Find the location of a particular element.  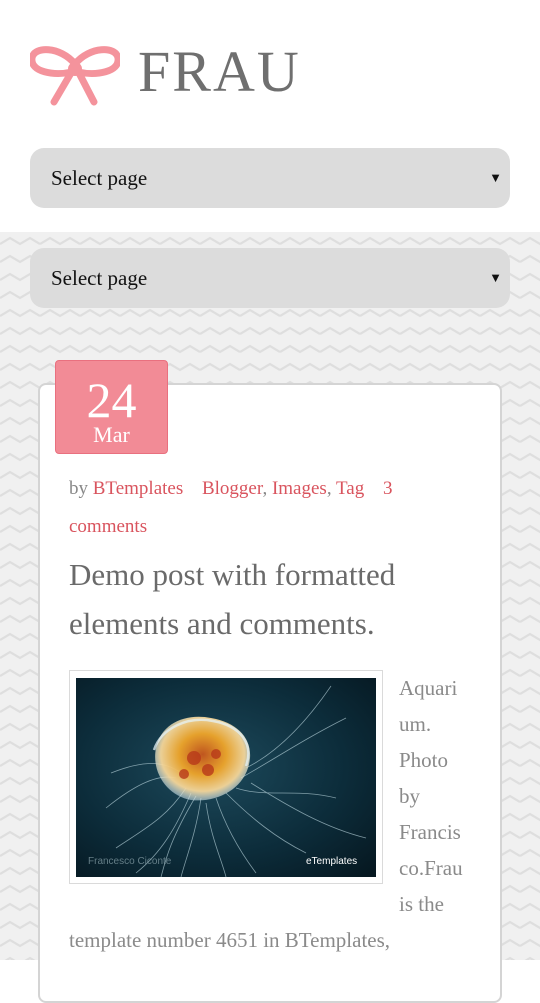

post-label-link: Images is located at coordinates (299, 488).